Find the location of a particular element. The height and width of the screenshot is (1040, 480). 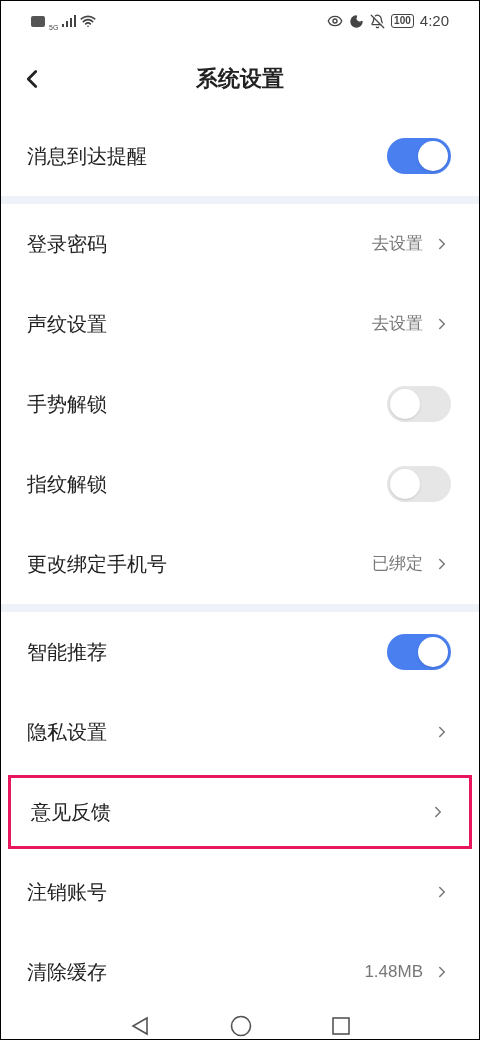

row-label: 注销账号 is located at coordinates (67, 892).